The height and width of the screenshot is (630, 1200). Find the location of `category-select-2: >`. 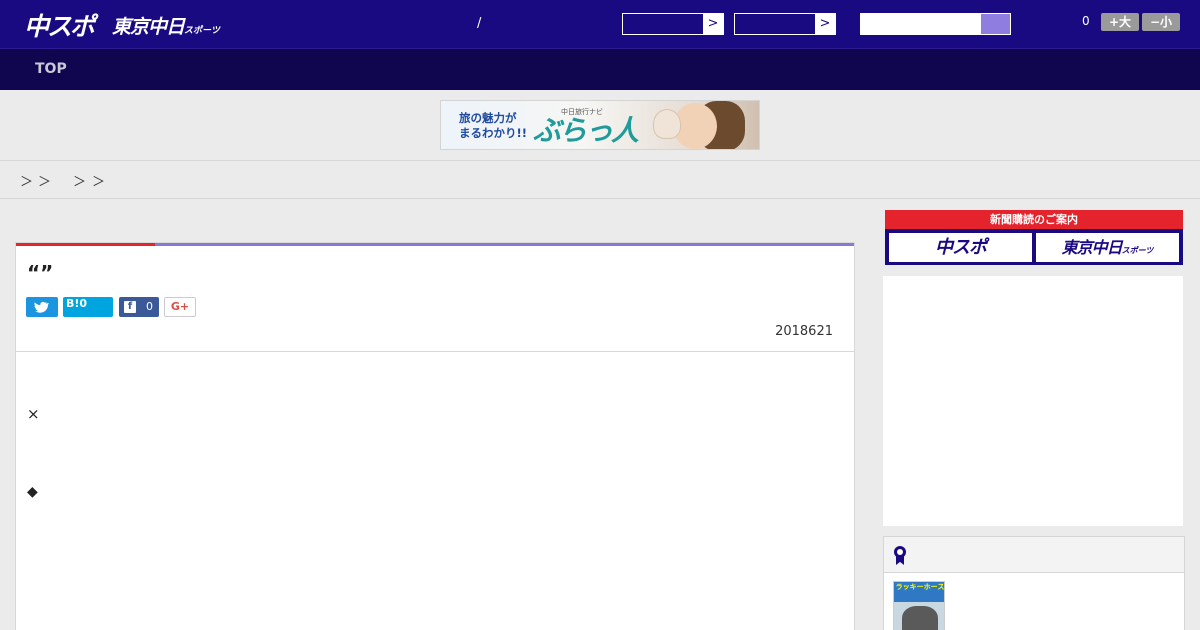

category-select-2: > is located at coordinates (785, 24).